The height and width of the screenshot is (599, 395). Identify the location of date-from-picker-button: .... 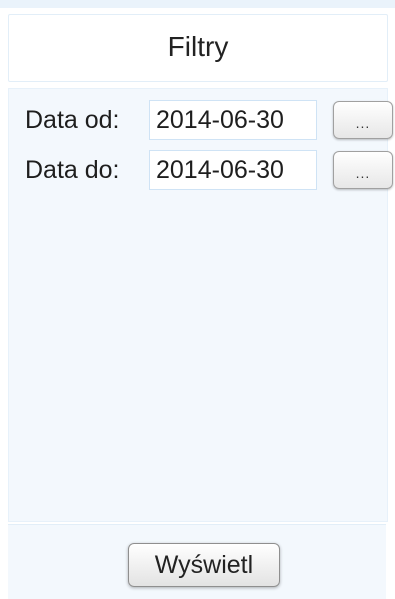
(363, 120).